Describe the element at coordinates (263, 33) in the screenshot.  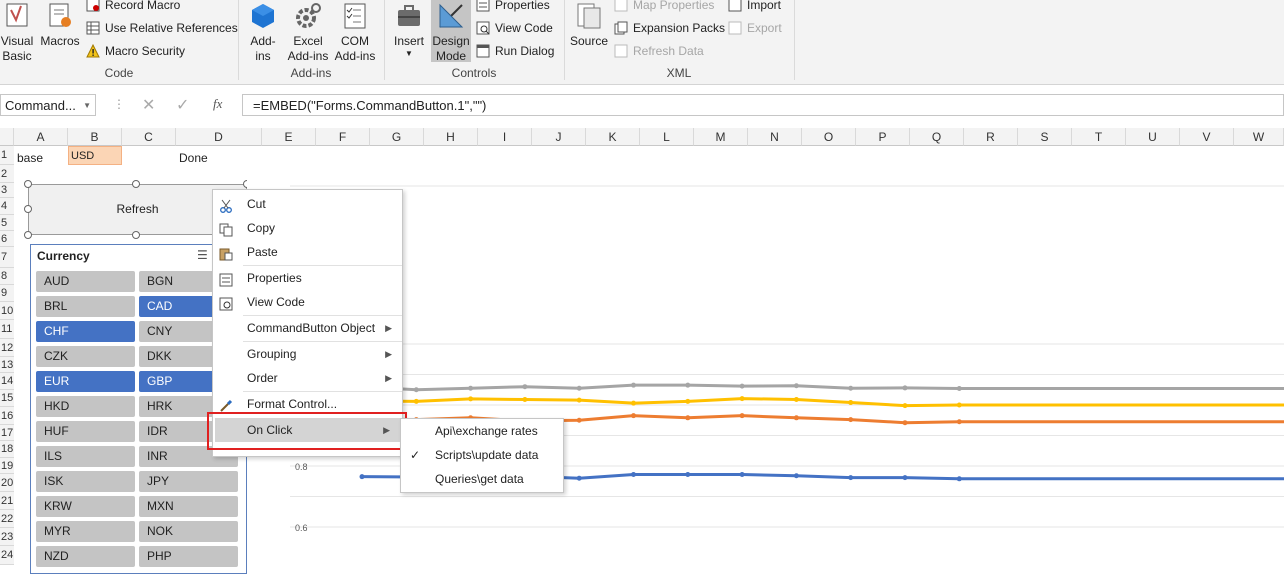
I see `addins-button: Add- ins` at that location.